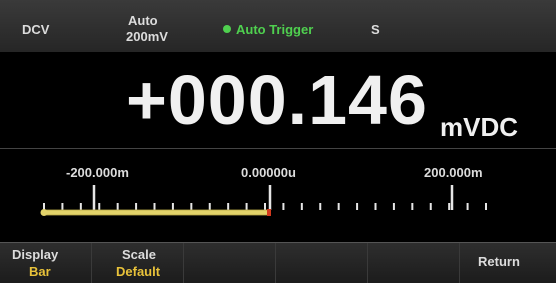  Describe the element at coordinates (40, 271) in the screenshot. I see `display-softkey-value: Bar` at that location.